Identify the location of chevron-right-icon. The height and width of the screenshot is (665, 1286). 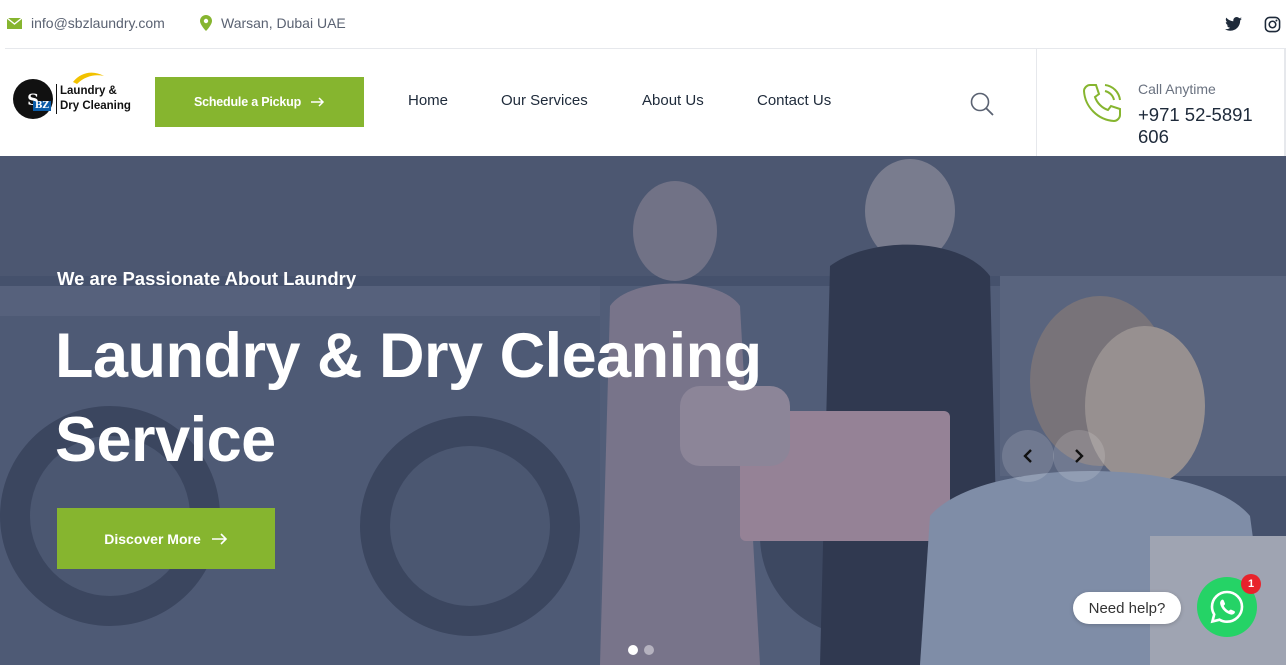
(1079, 456).